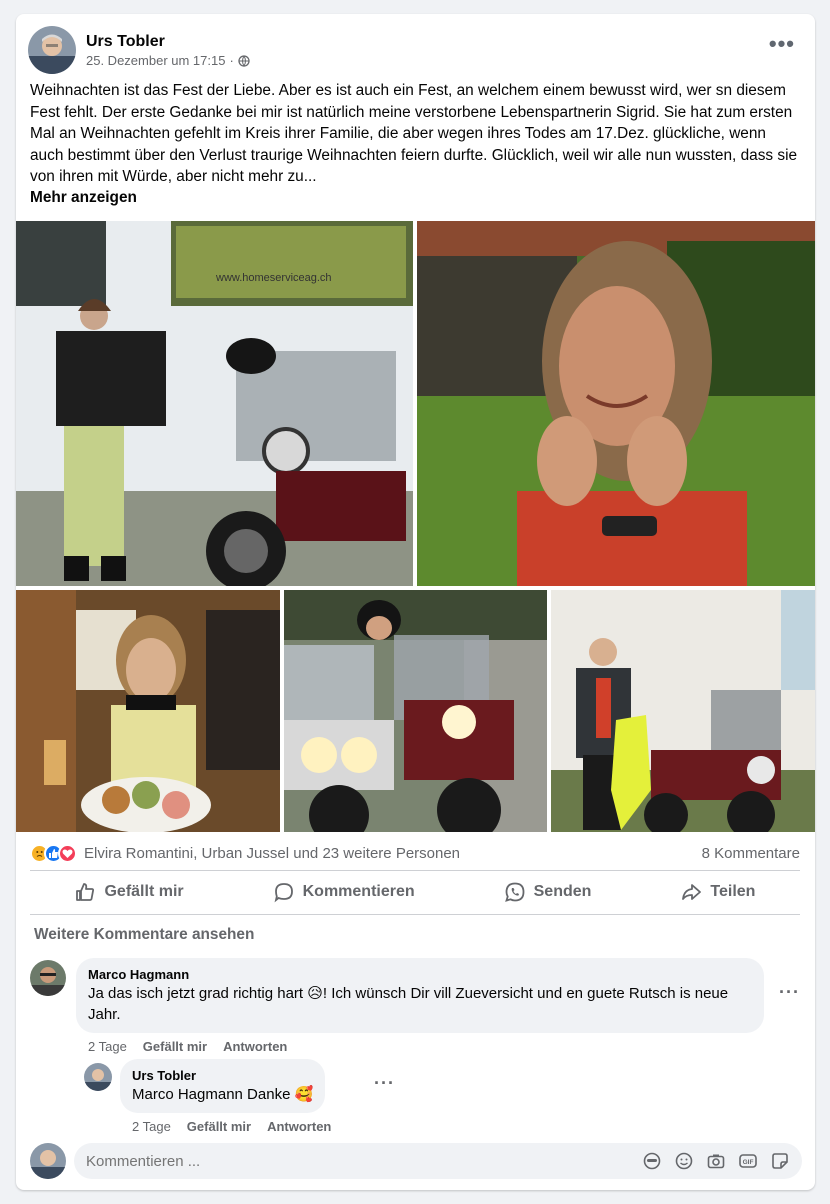 This screenshot has height=1204, width=830. What do you see at coordinates (562, 891) in the screenshot?
I see `send-label: Senden` at bounding box center [562, 891].